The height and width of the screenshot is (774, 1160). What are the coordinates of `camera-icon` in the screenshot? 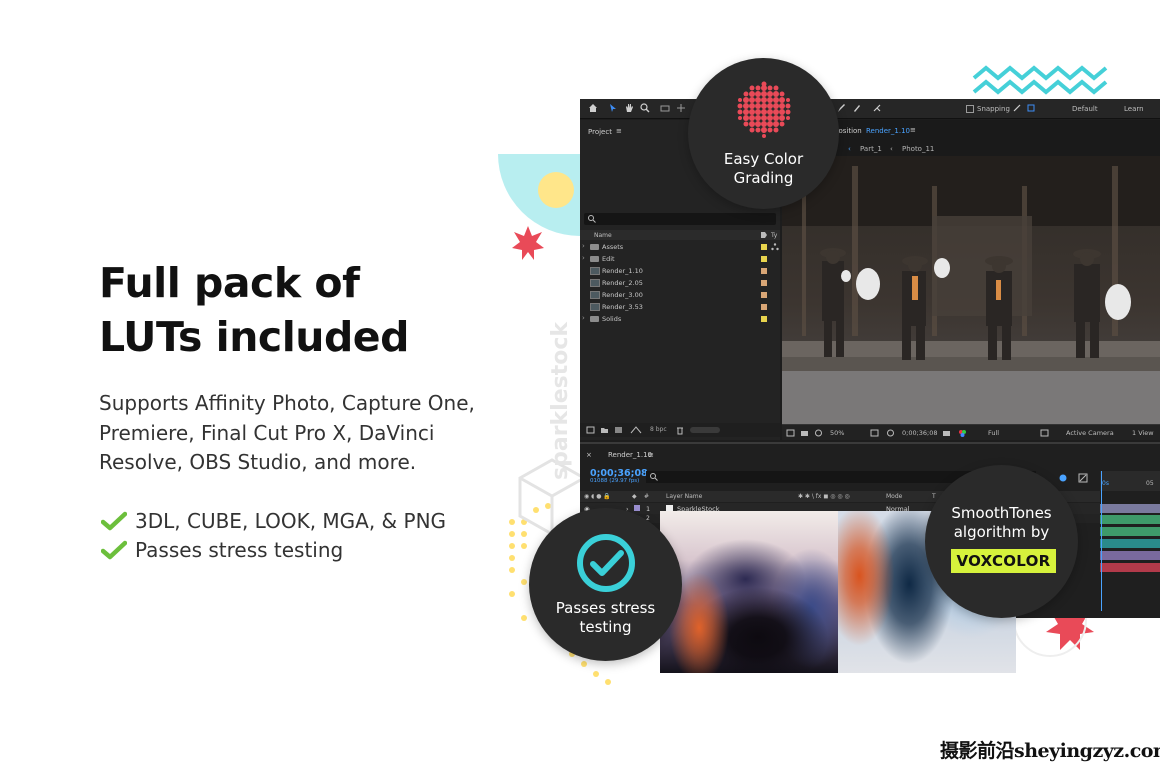 It's located at (946, 433).